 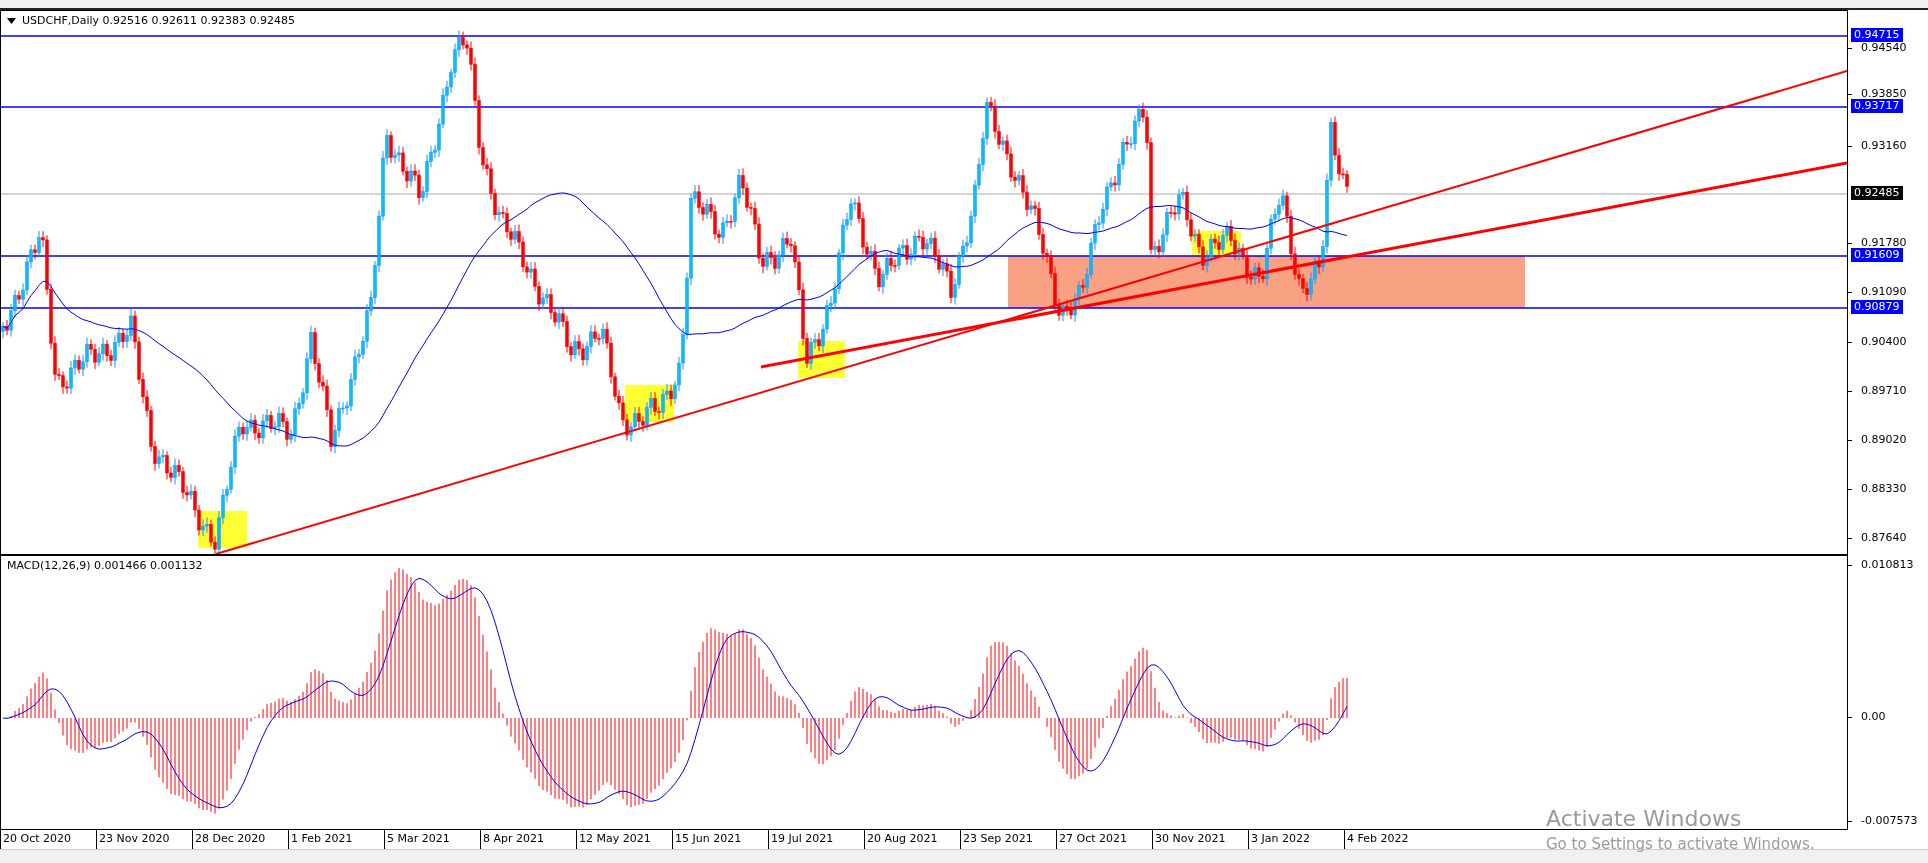 I want to click on price-tick-label: 0.93160, so click(x=1884, y=146).